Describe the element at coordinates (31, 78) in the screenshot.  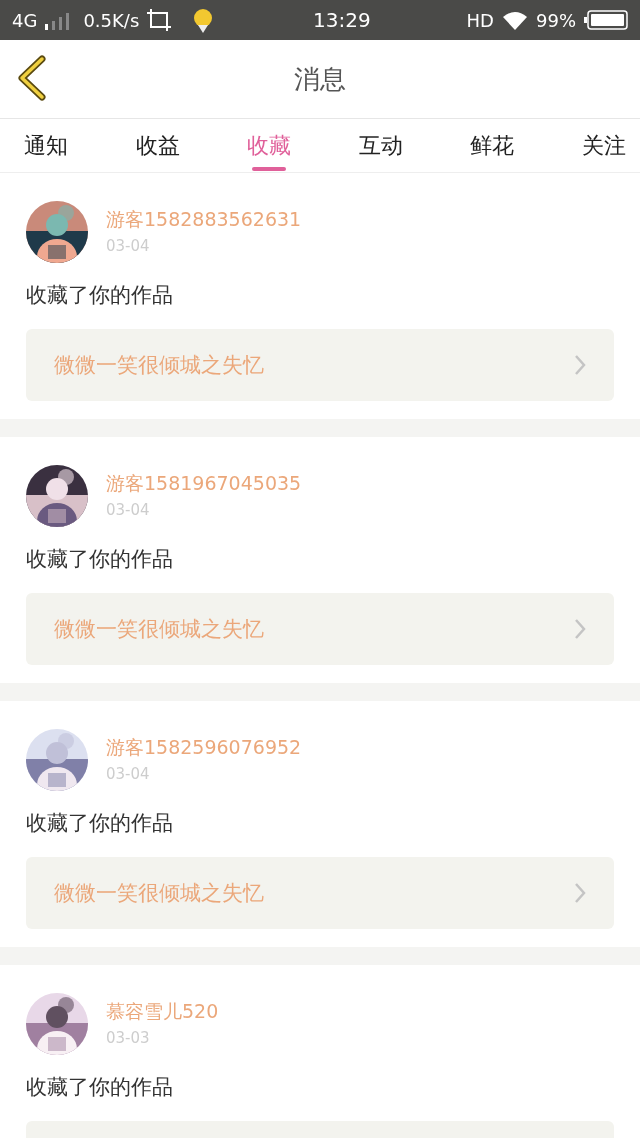
I see `back-icon` at that location.